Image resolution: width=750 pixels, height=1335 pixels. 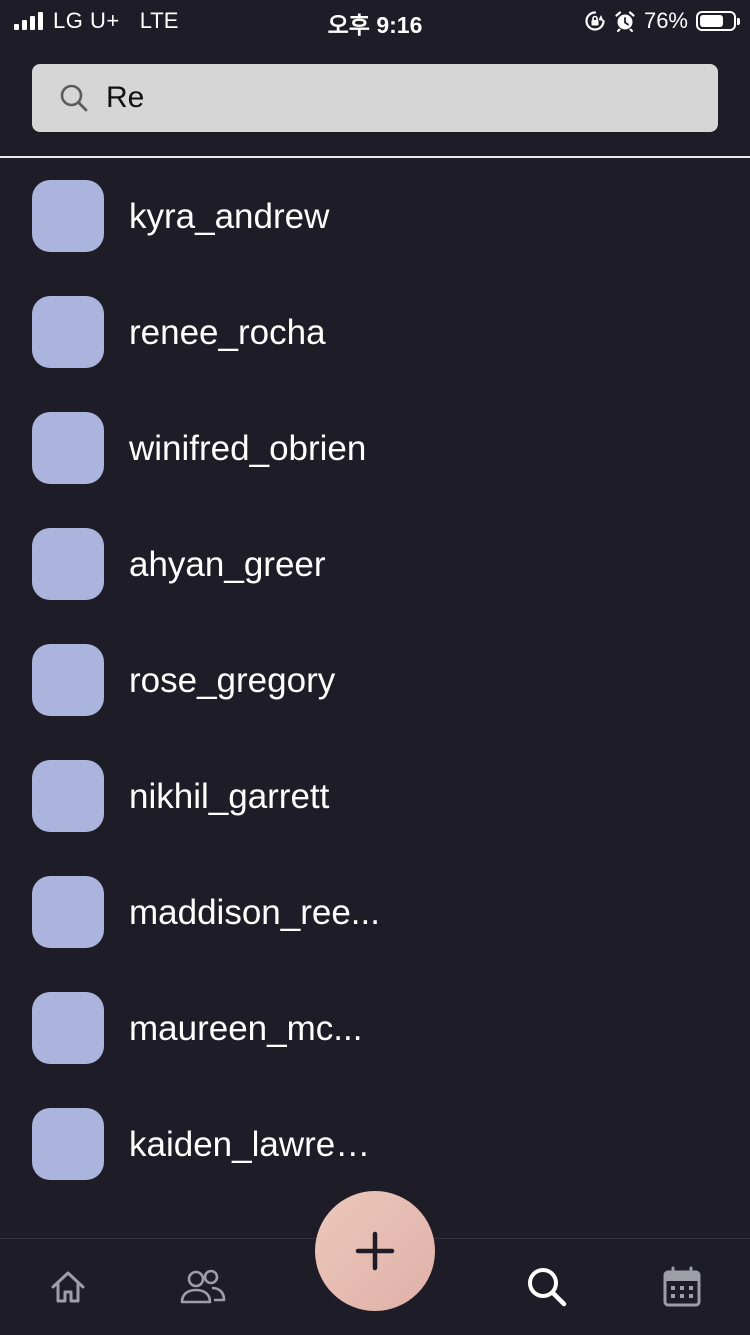 I want to click on nav-calendar, so click(x=682, y=1287).